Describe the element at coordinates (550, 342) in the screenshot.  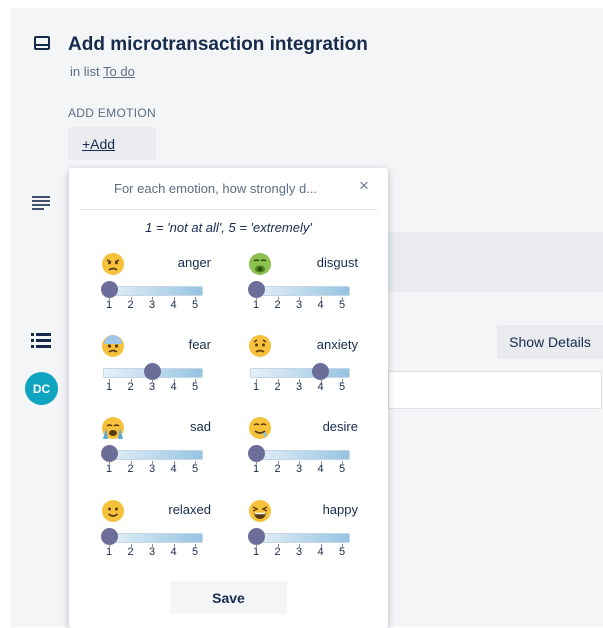
I see `show-details-button: Show Details` at that location.